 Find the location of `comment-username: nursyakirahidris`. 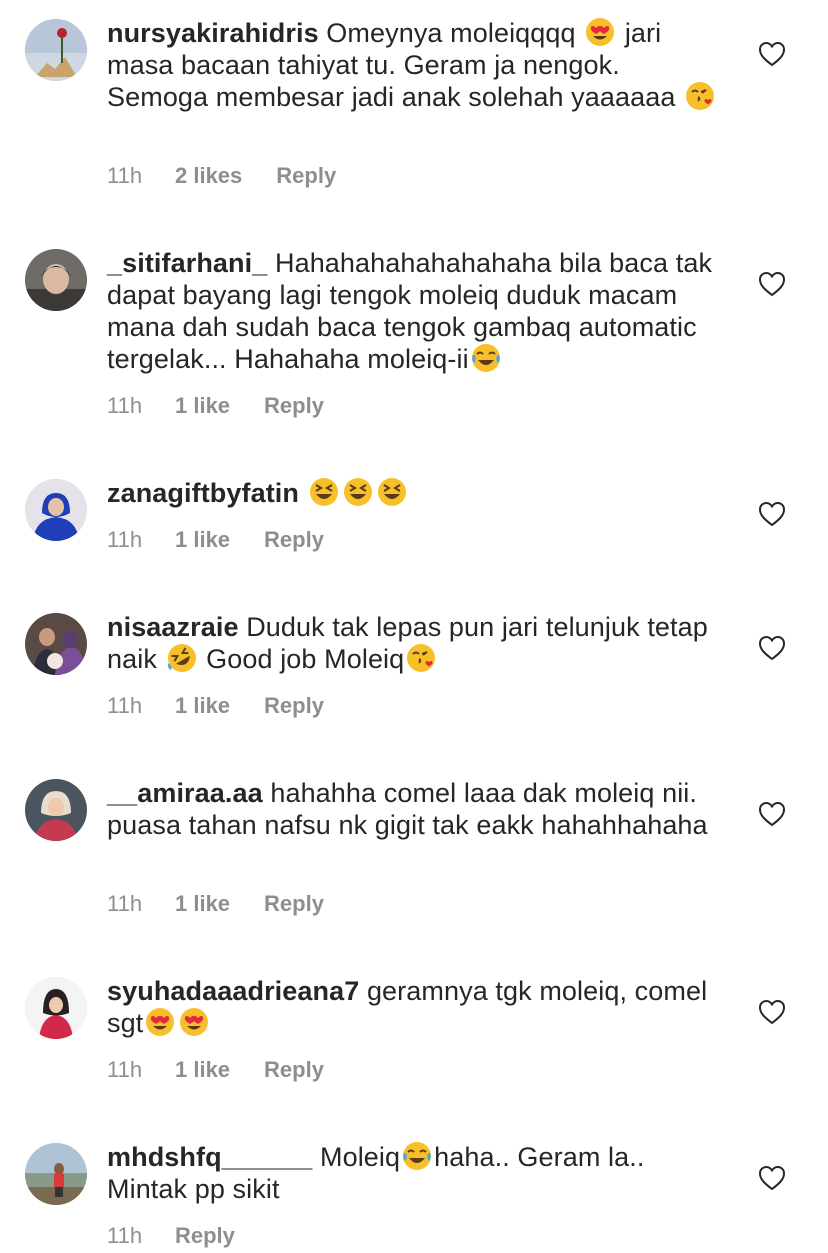

comment-username: nursyakirahidris is located at coordinates (213, 33).